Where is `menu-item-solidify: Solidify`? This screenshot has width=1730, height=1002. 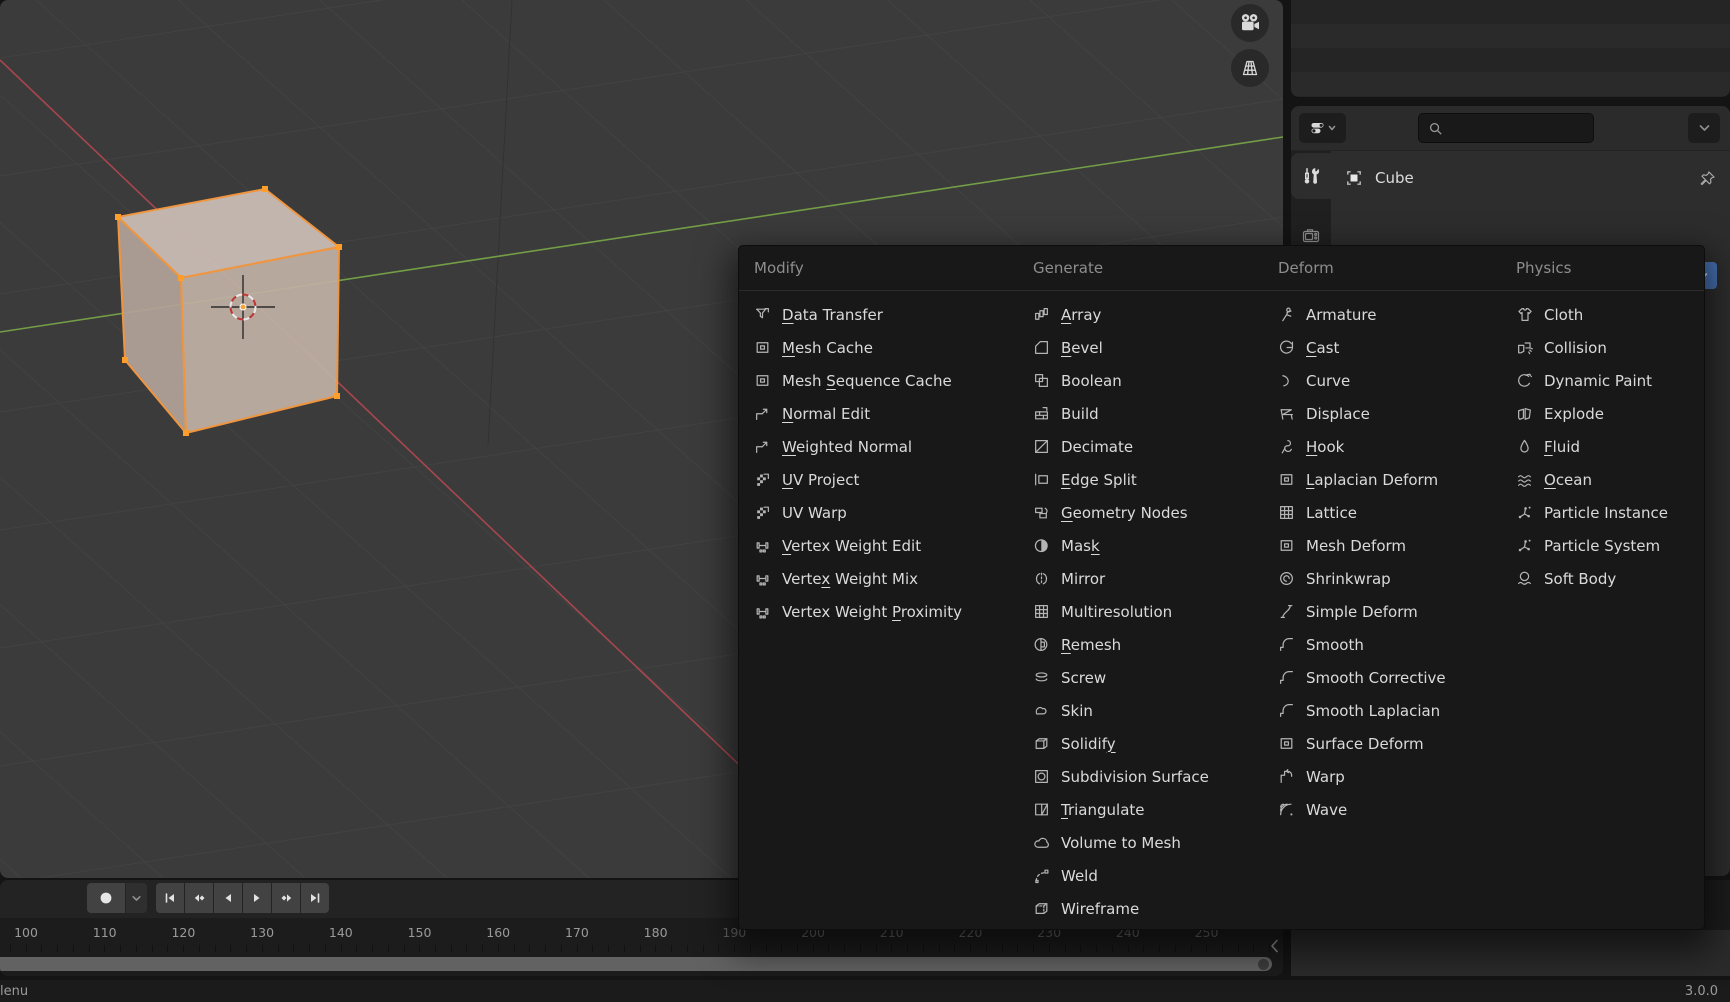 menu-item-solidify: Solidify is located at coordinates (1149, 743).